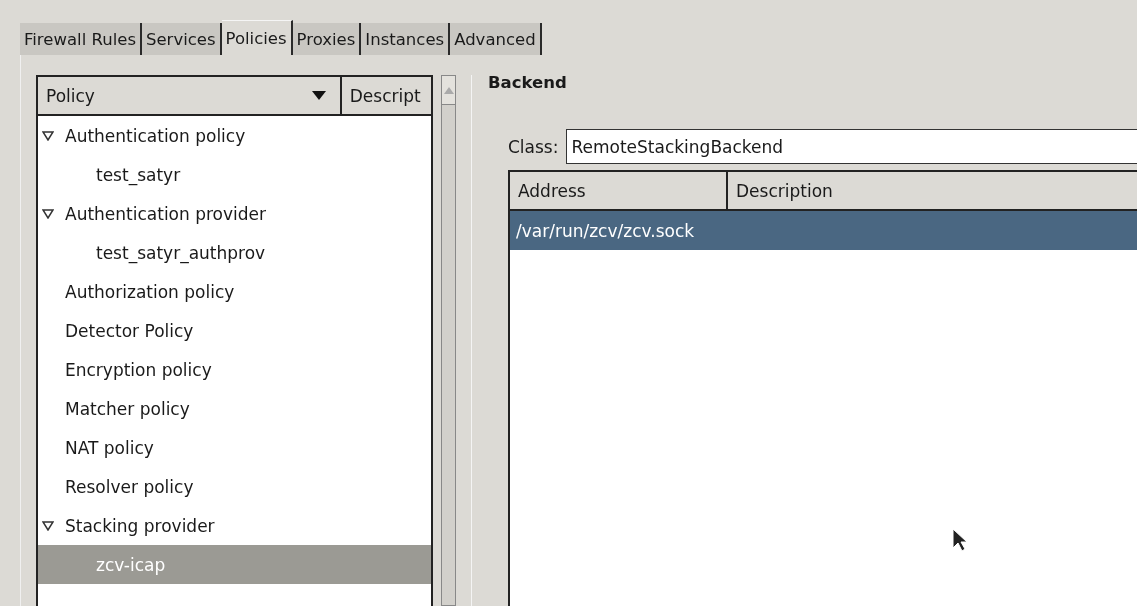 The height and width of the screenshot is (606, 1137). Describe the element at coordinates (960, 540) in the screenshot. I see `mouse-pointer-icon` at that location.